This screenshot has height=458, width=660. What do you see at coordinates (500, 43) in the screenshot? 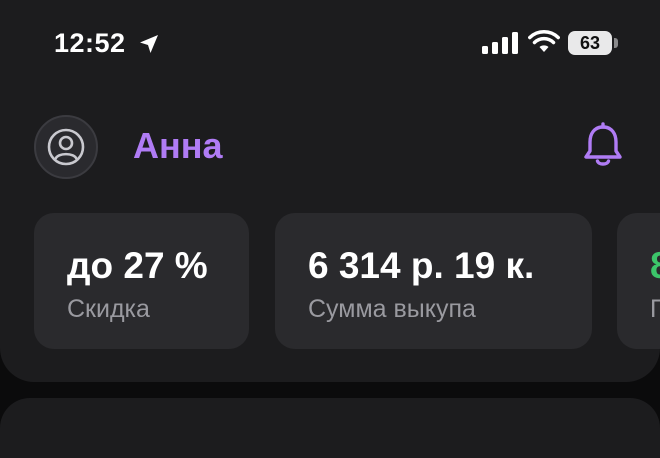
I see `signal-icon` at bounding box center [500, 43].